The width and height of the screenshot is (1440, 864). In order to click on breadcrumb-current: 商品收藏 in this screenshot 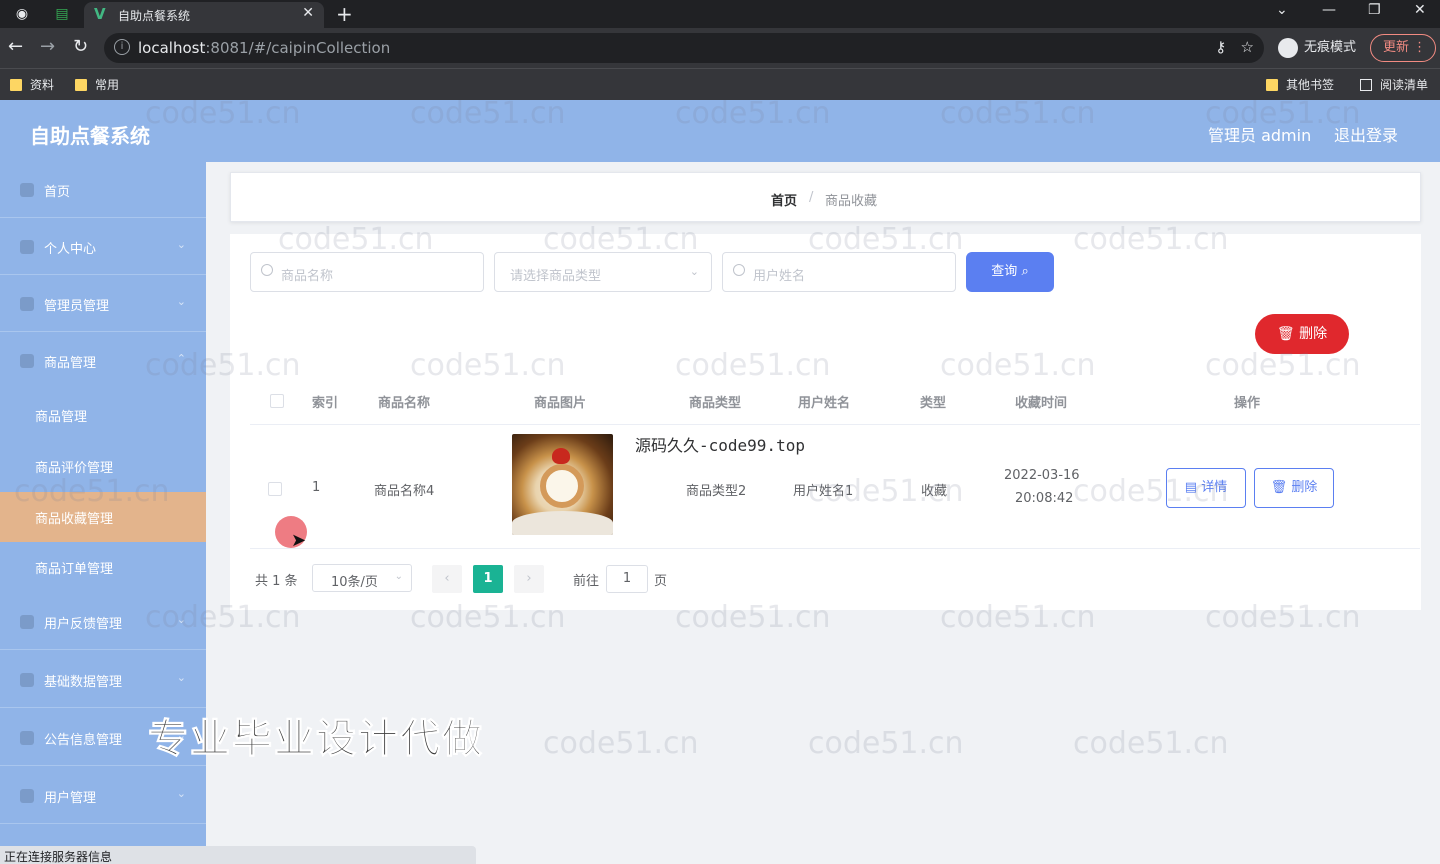, I will do `click(851, 201)`.